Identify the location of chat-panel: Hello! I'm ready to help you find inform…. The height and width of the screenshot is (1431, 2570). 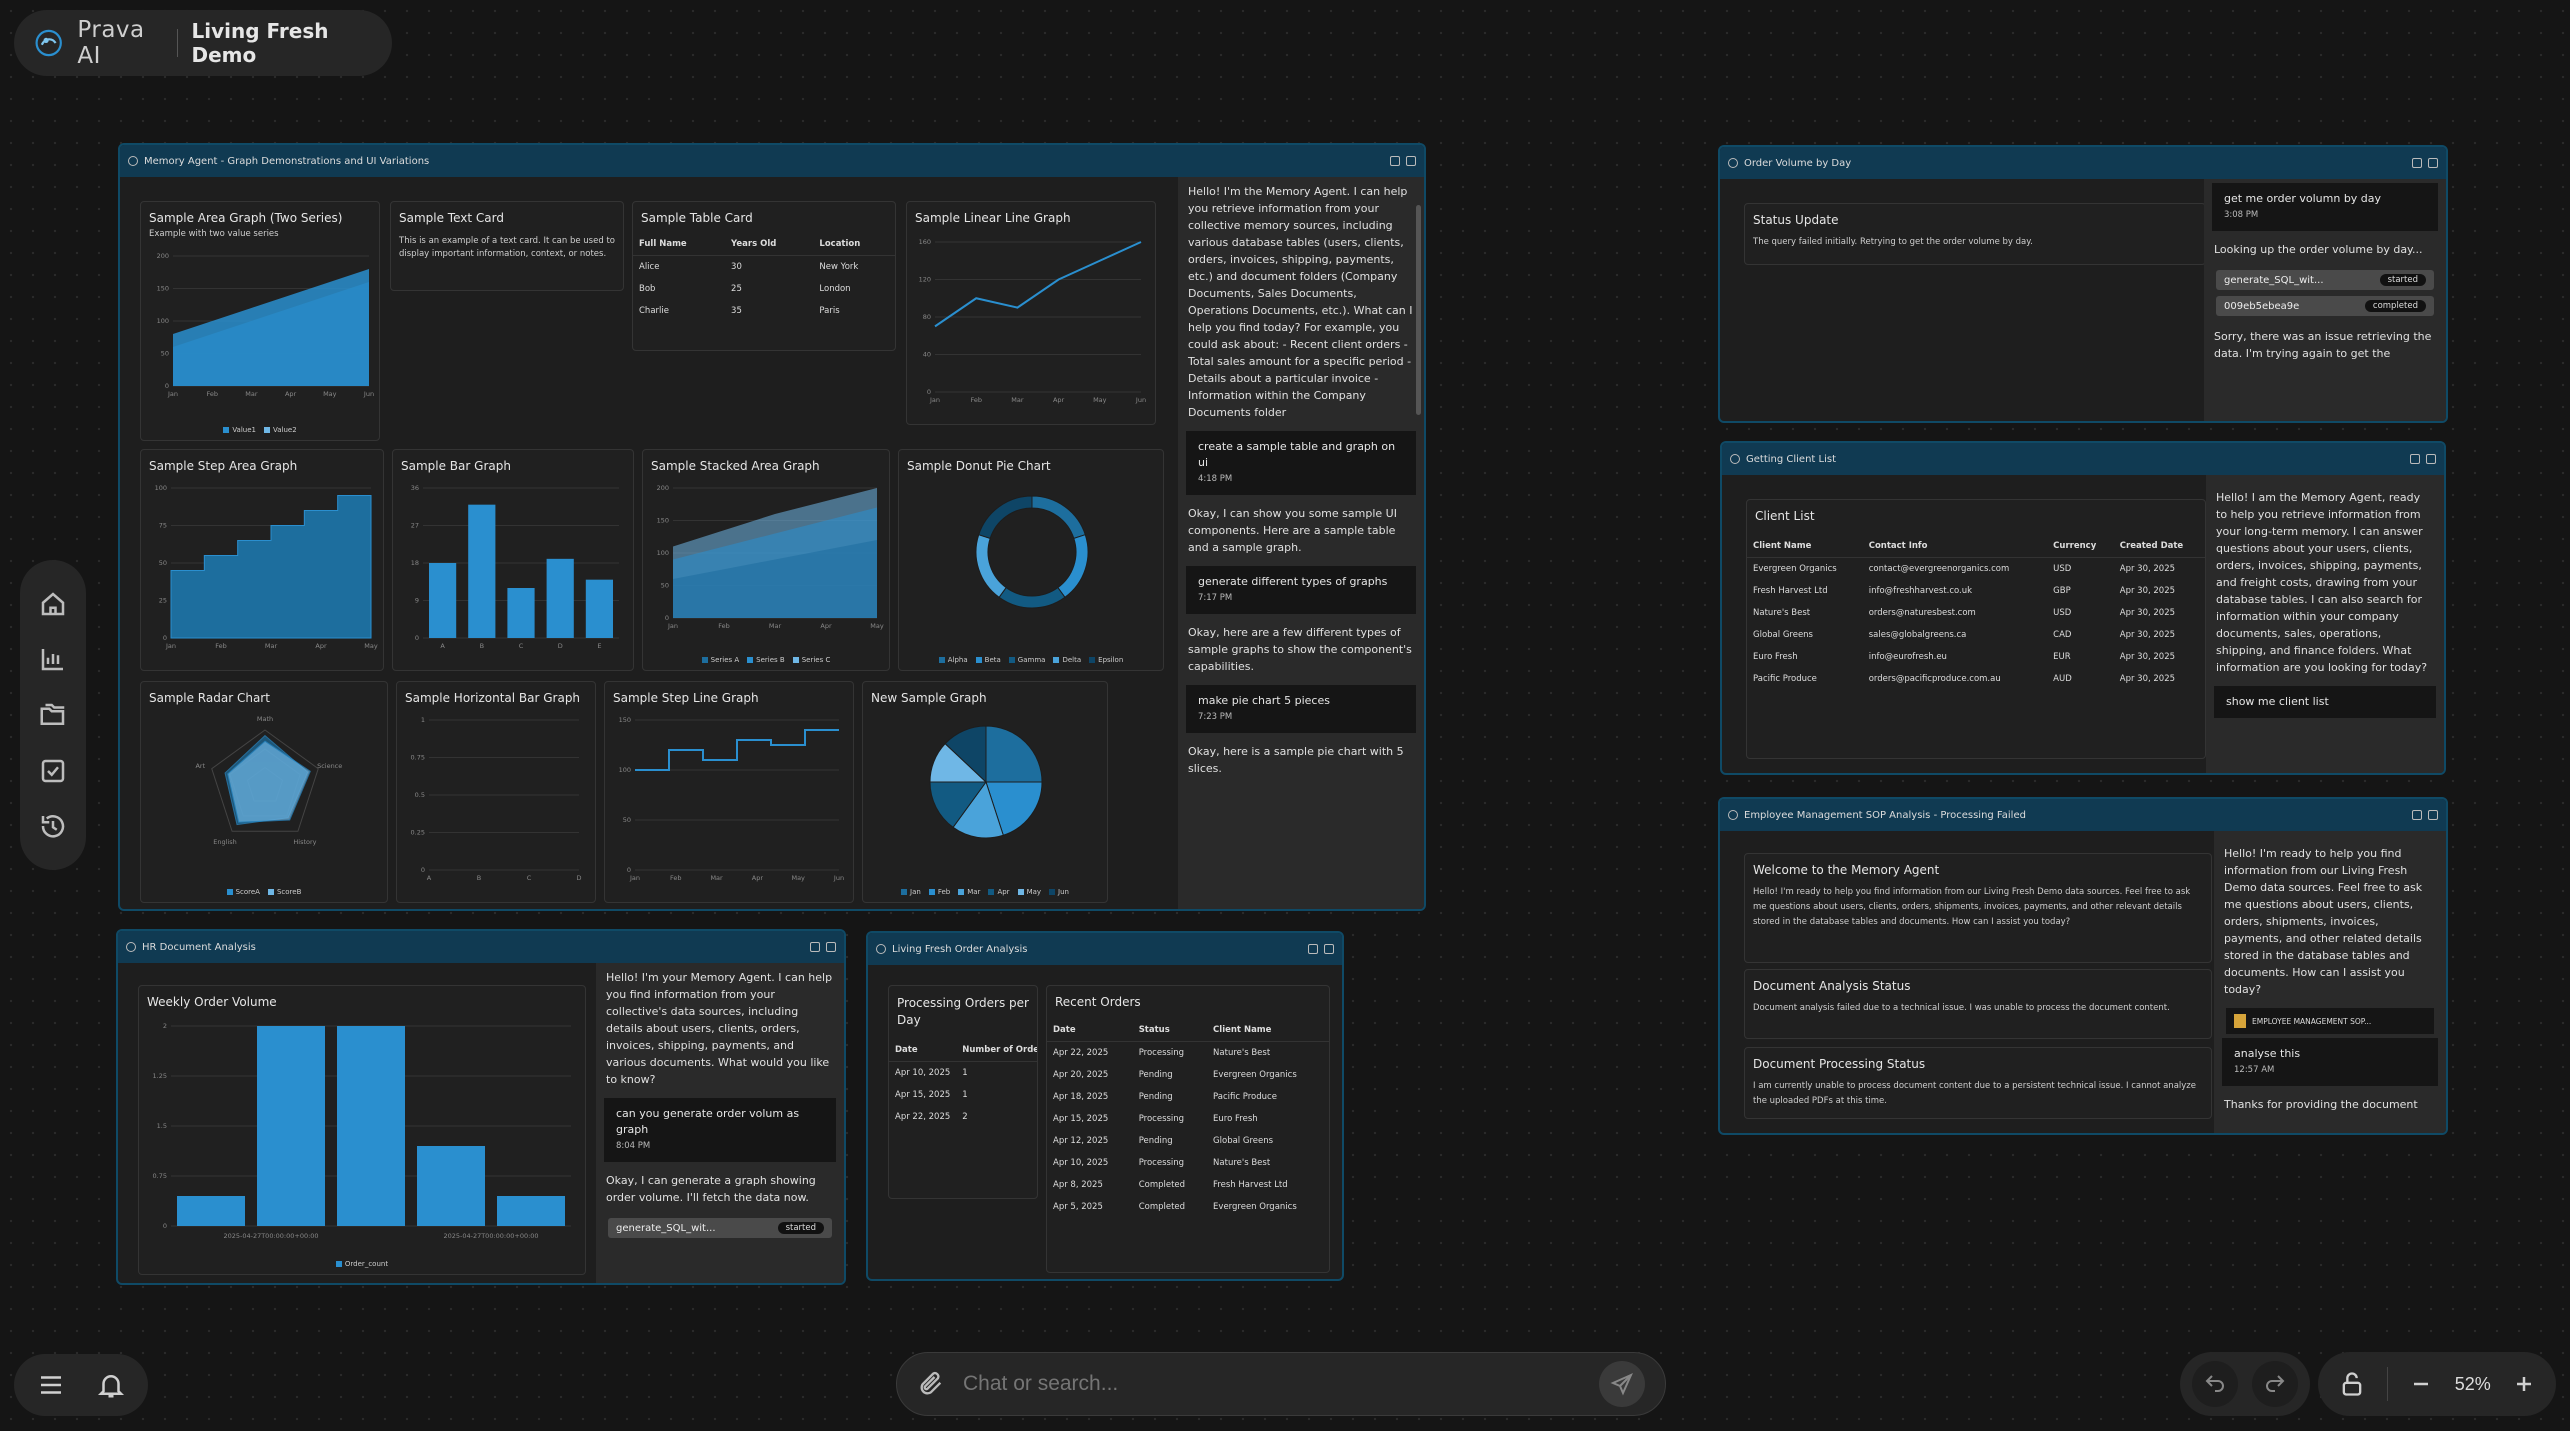
(2330, 982).